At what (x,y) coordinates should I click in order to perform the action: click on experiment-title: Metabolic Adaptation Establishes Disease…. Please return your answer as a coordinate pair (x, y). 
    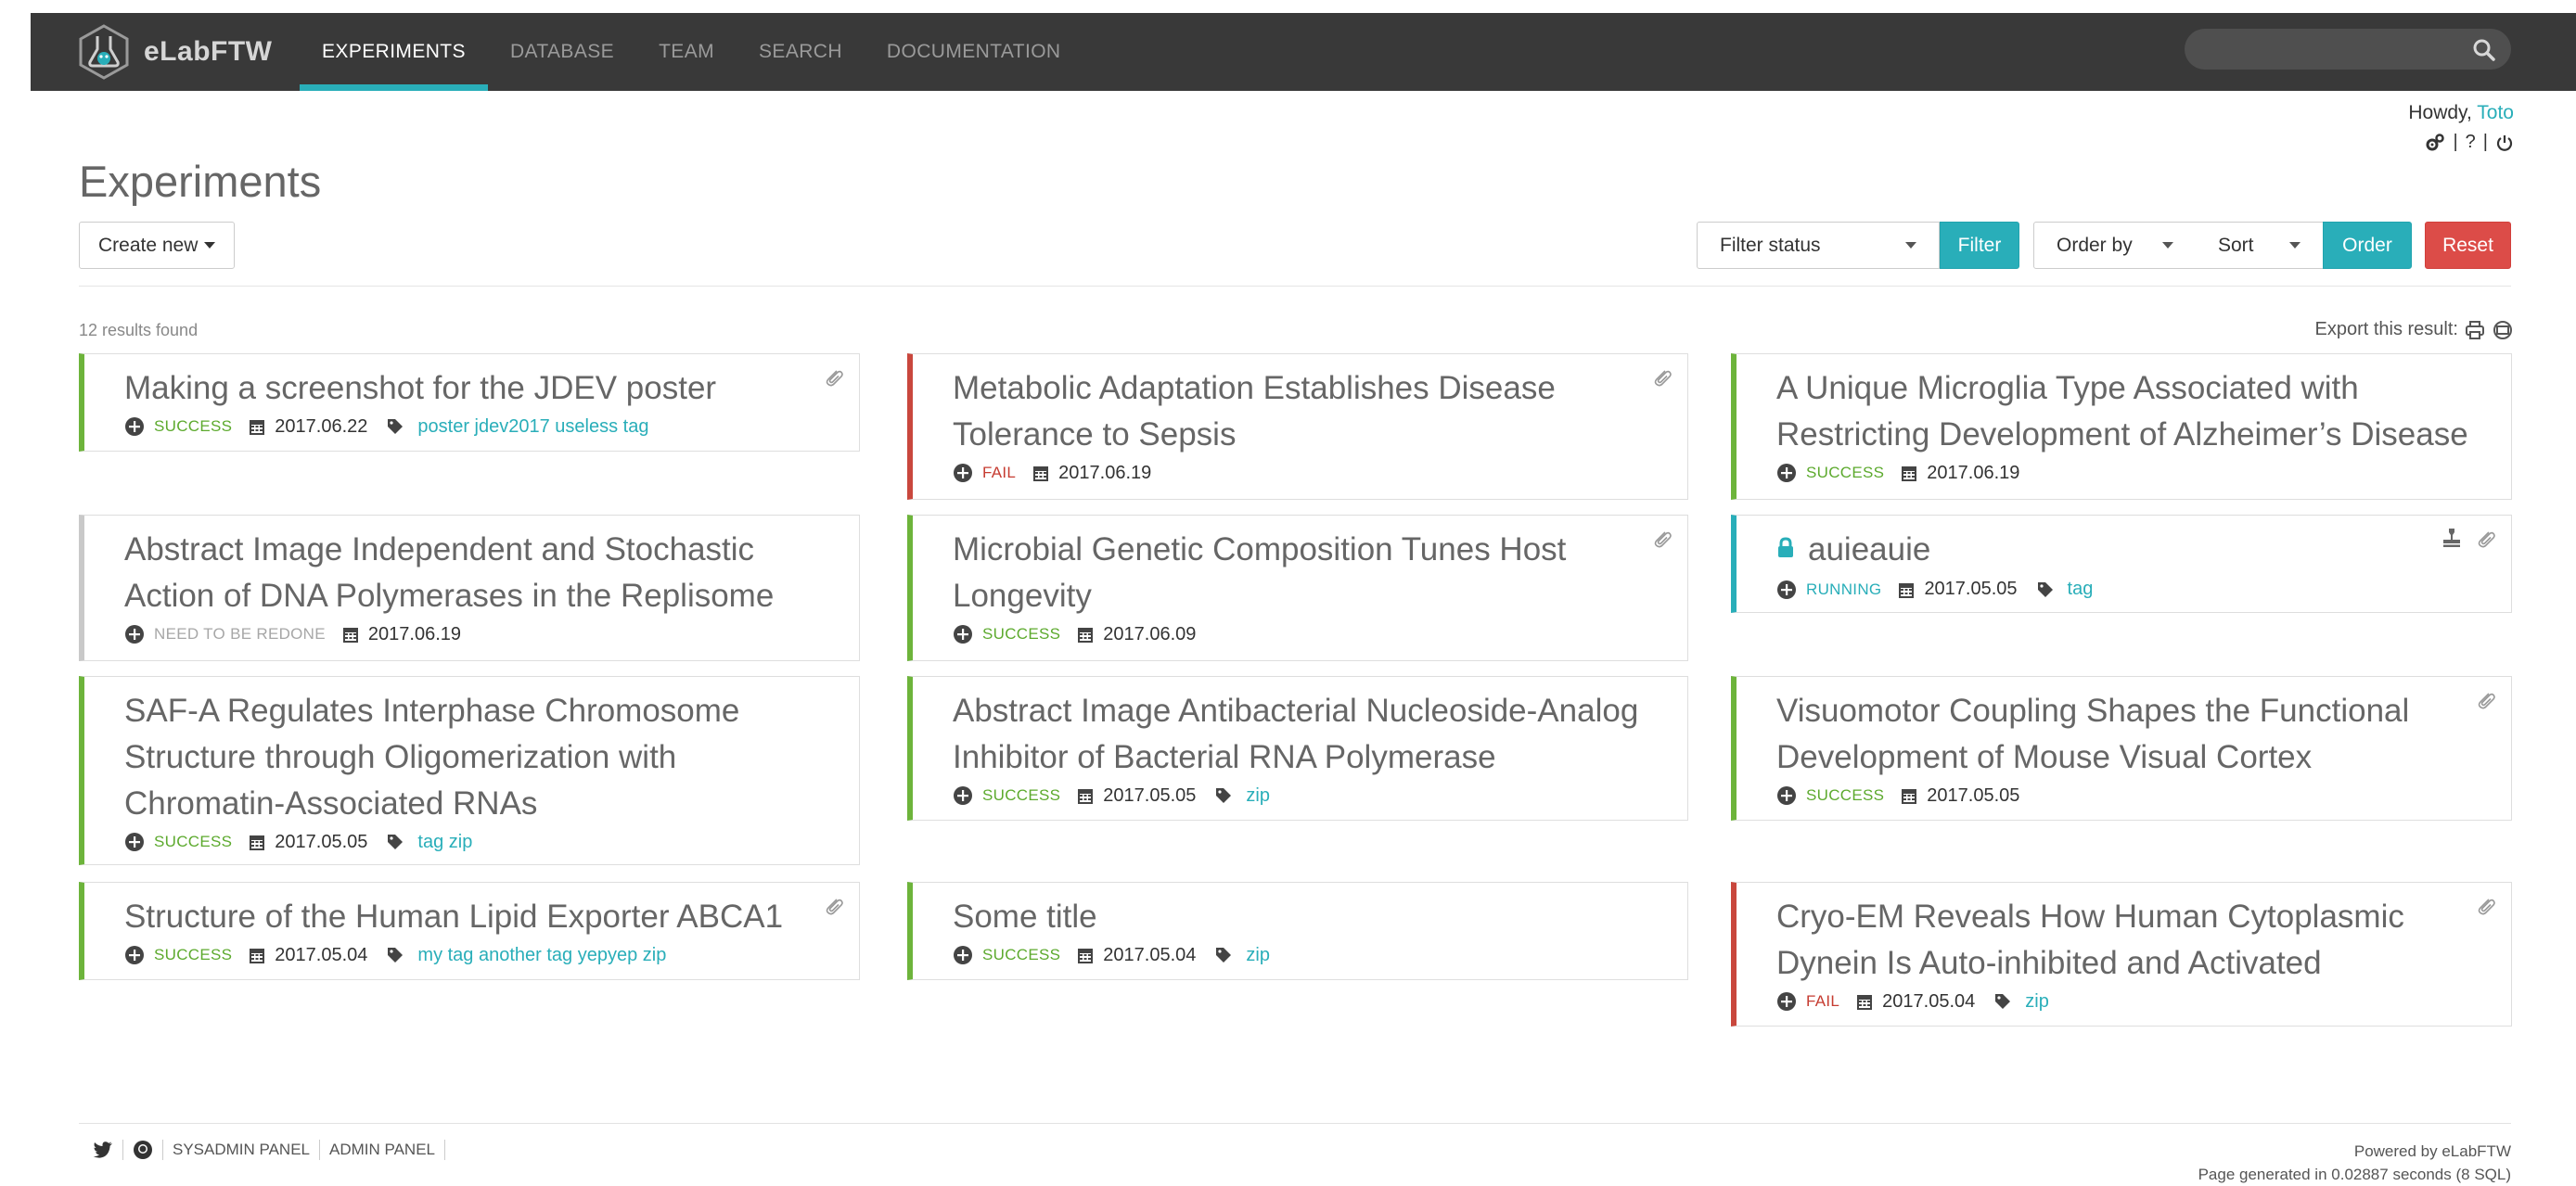
    Looking at the image, I should click on (1301, 411).